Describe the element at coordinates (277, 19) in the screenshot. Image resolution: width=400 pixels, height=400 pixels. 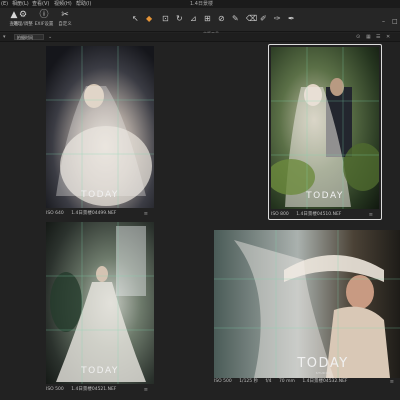
I see `color-picker-tool-icon: ✑` at that location.